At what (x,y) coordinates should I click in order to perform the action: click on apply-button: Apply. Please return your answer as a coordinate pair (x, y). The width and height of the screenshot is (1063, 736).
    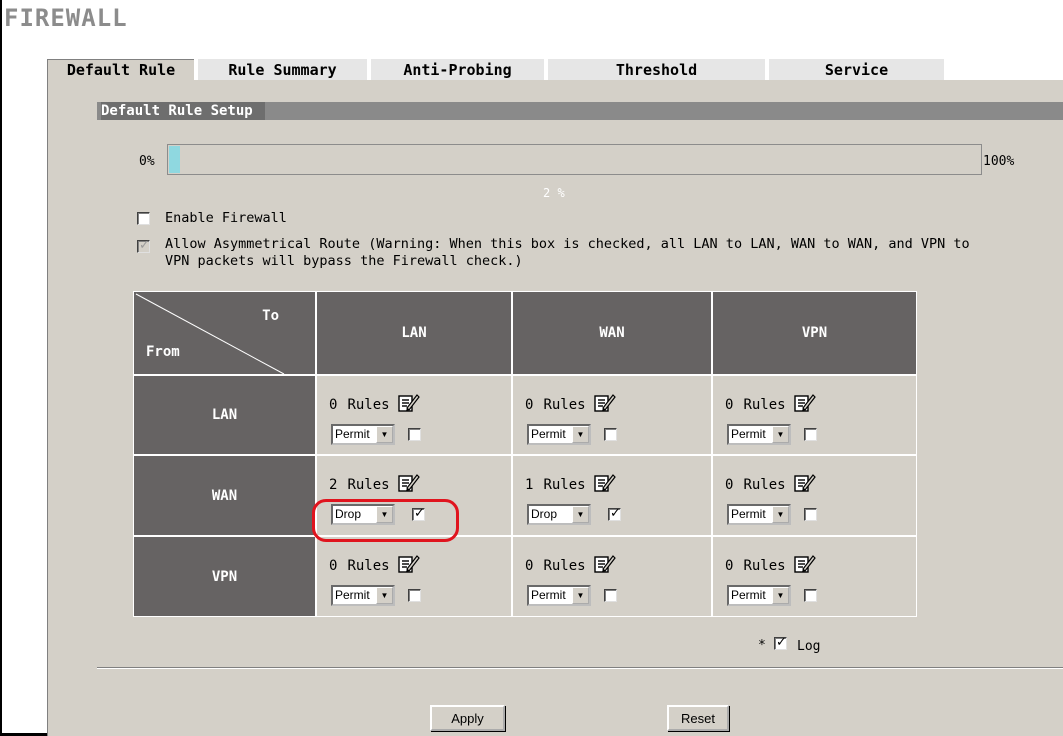
    Looking at the image, I should click on (467, 718).